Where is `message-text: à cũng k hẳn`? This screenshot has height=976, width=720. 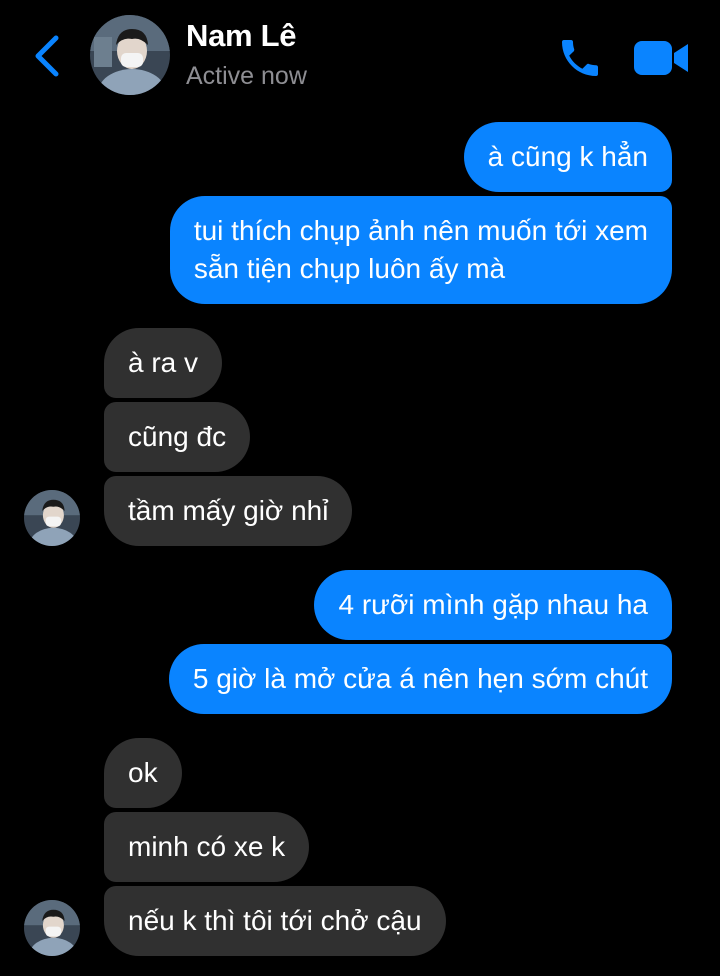
message-text: à cũng k hẳn is located at coordinates (567, 156).